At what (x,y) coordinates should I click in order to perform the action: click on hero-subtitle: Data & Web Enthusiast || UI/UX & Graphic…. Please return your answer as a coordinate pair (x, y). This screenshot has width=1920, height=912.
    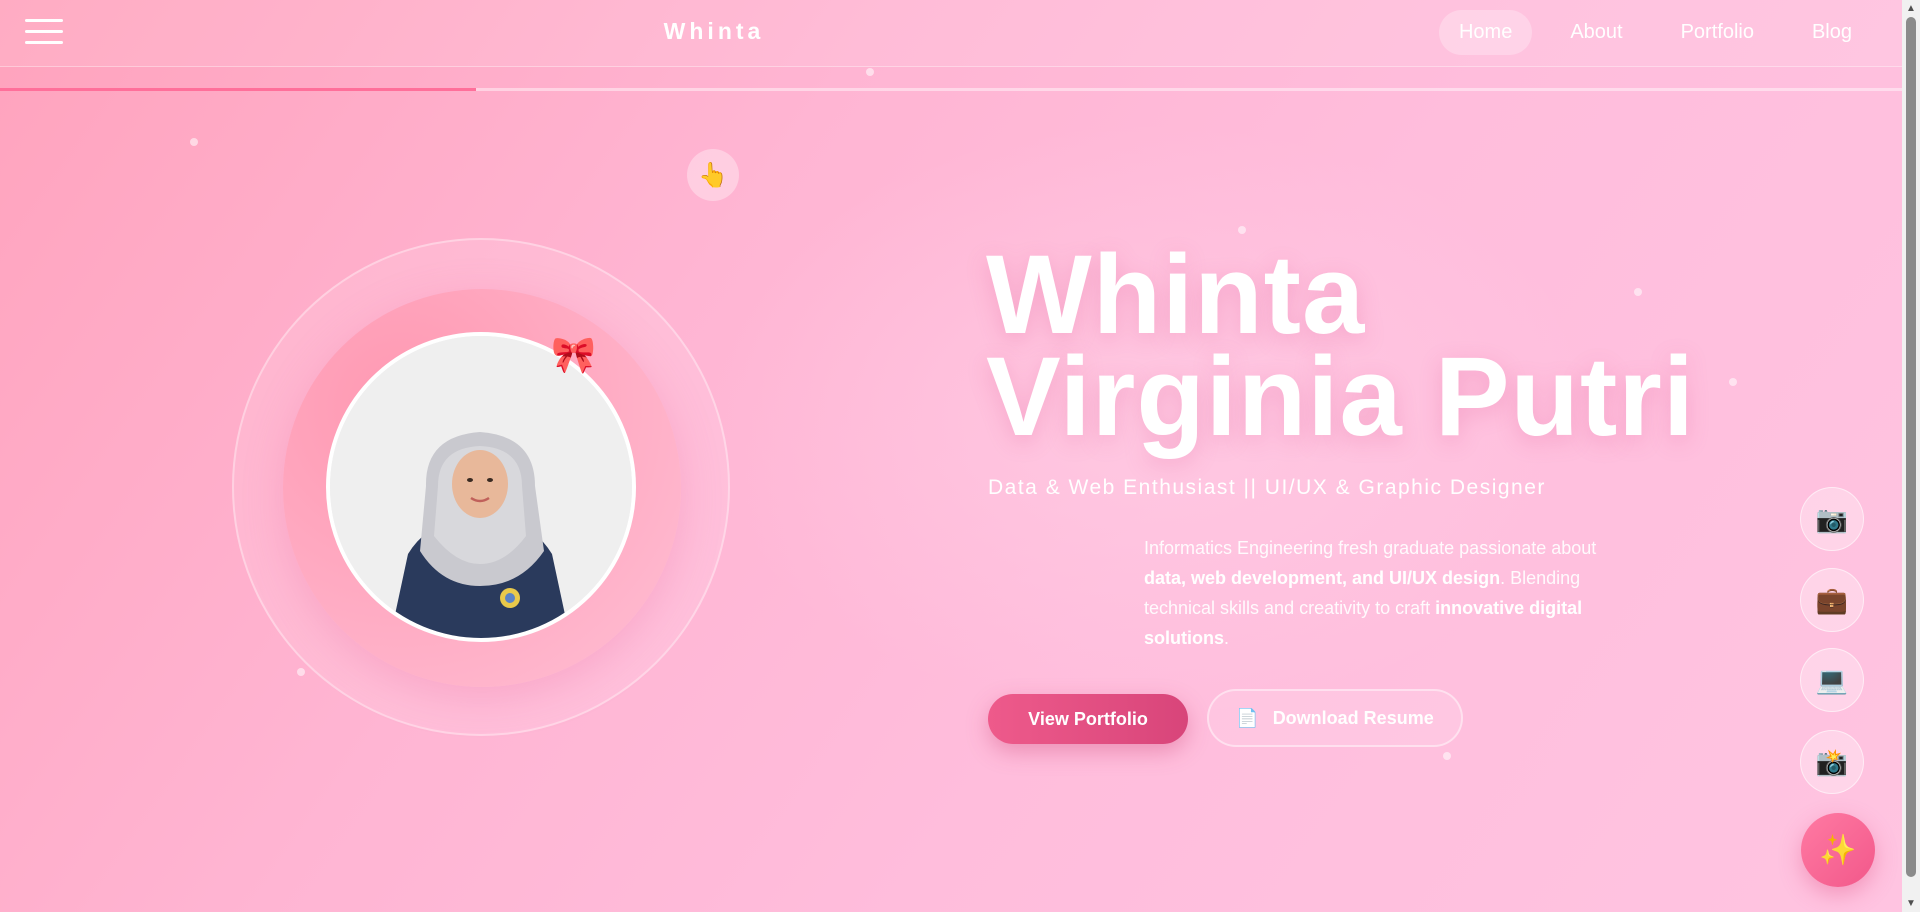
    Looking at the image, I should click on (1267, 487).